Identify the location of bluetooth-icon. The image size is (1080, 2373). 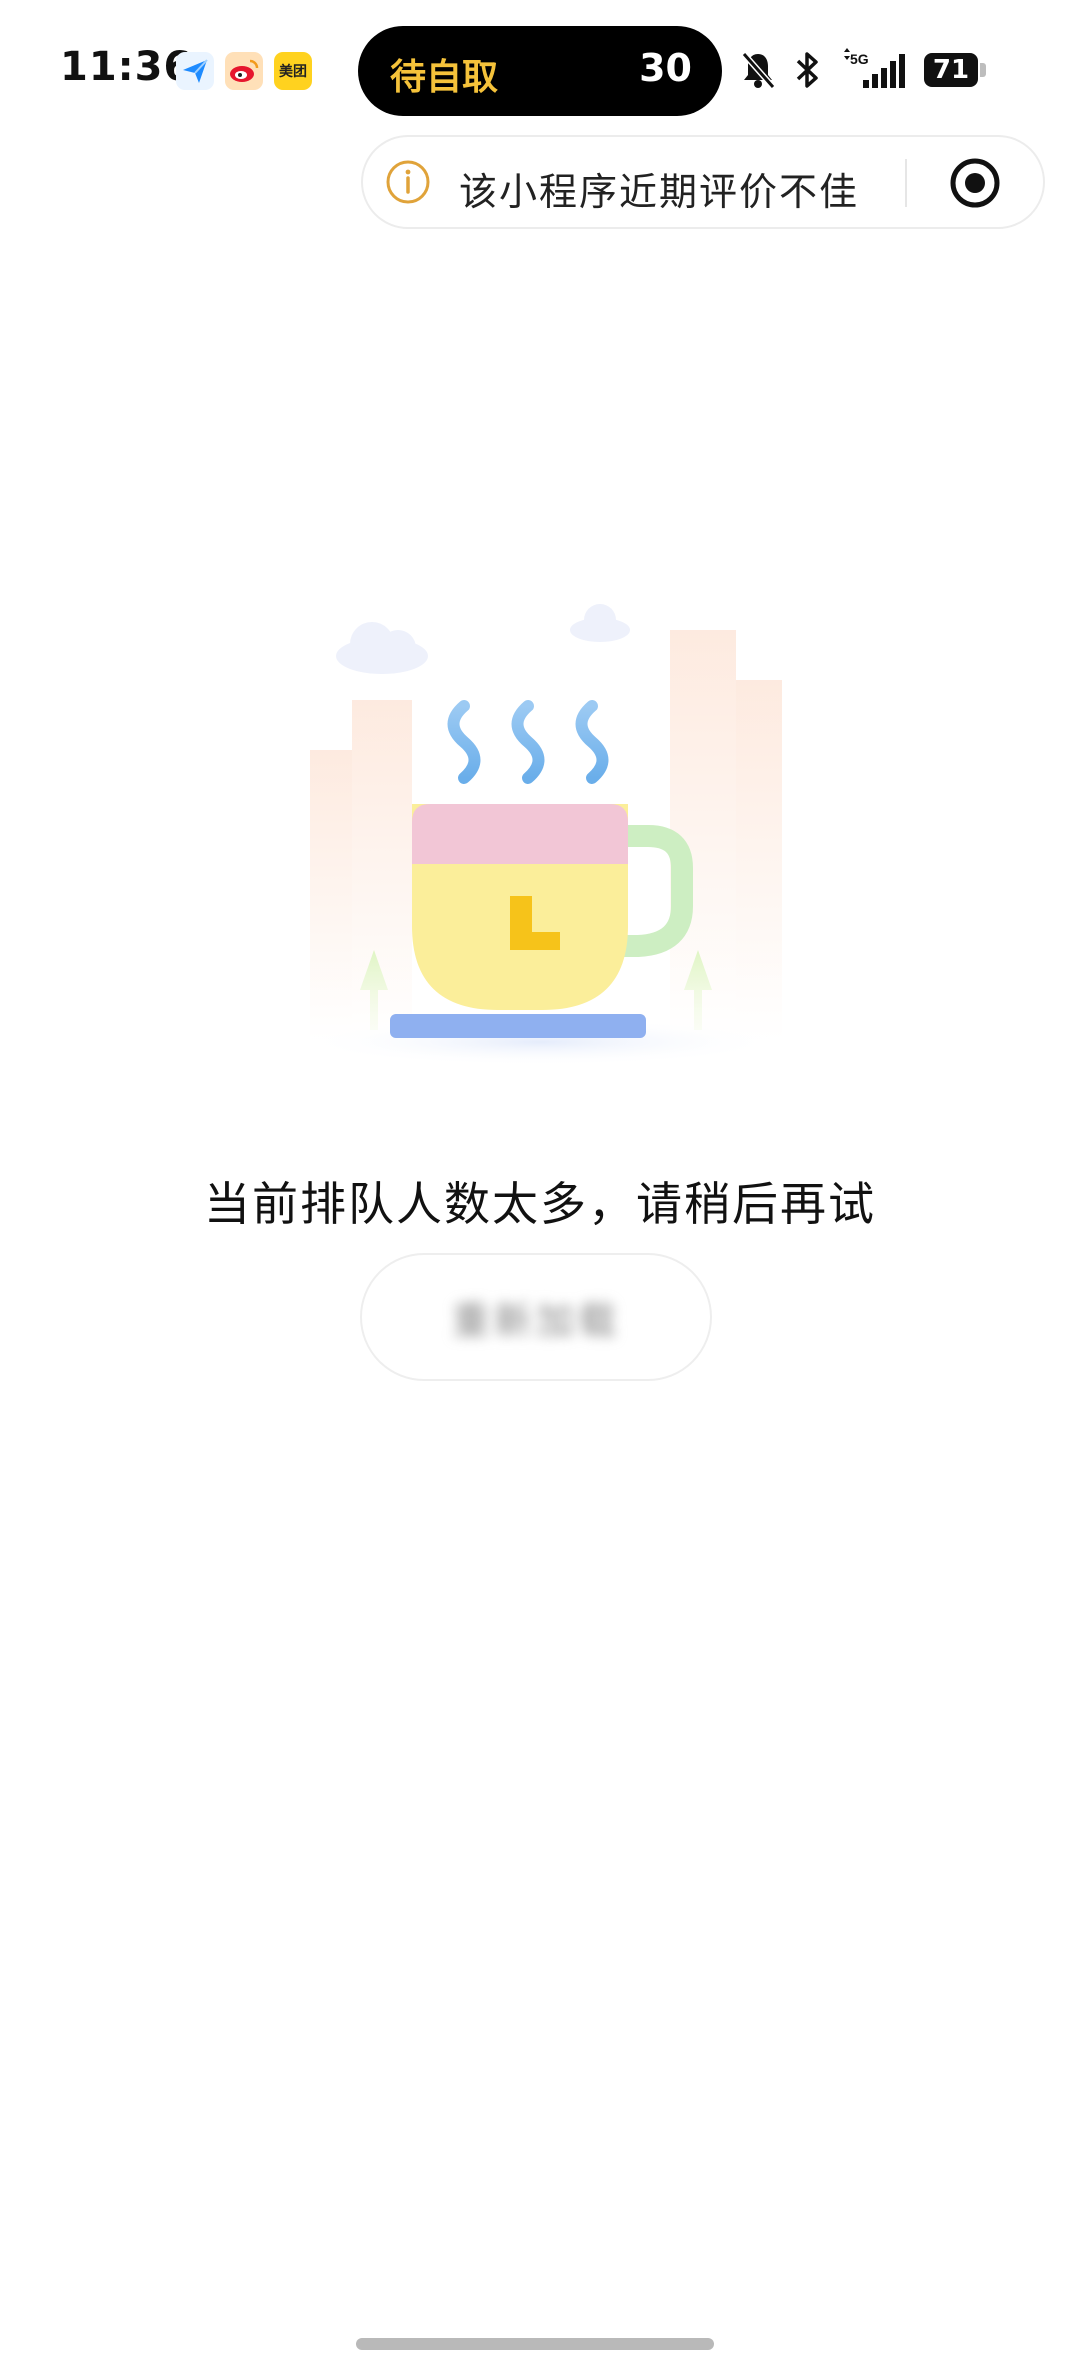
(808, 70).